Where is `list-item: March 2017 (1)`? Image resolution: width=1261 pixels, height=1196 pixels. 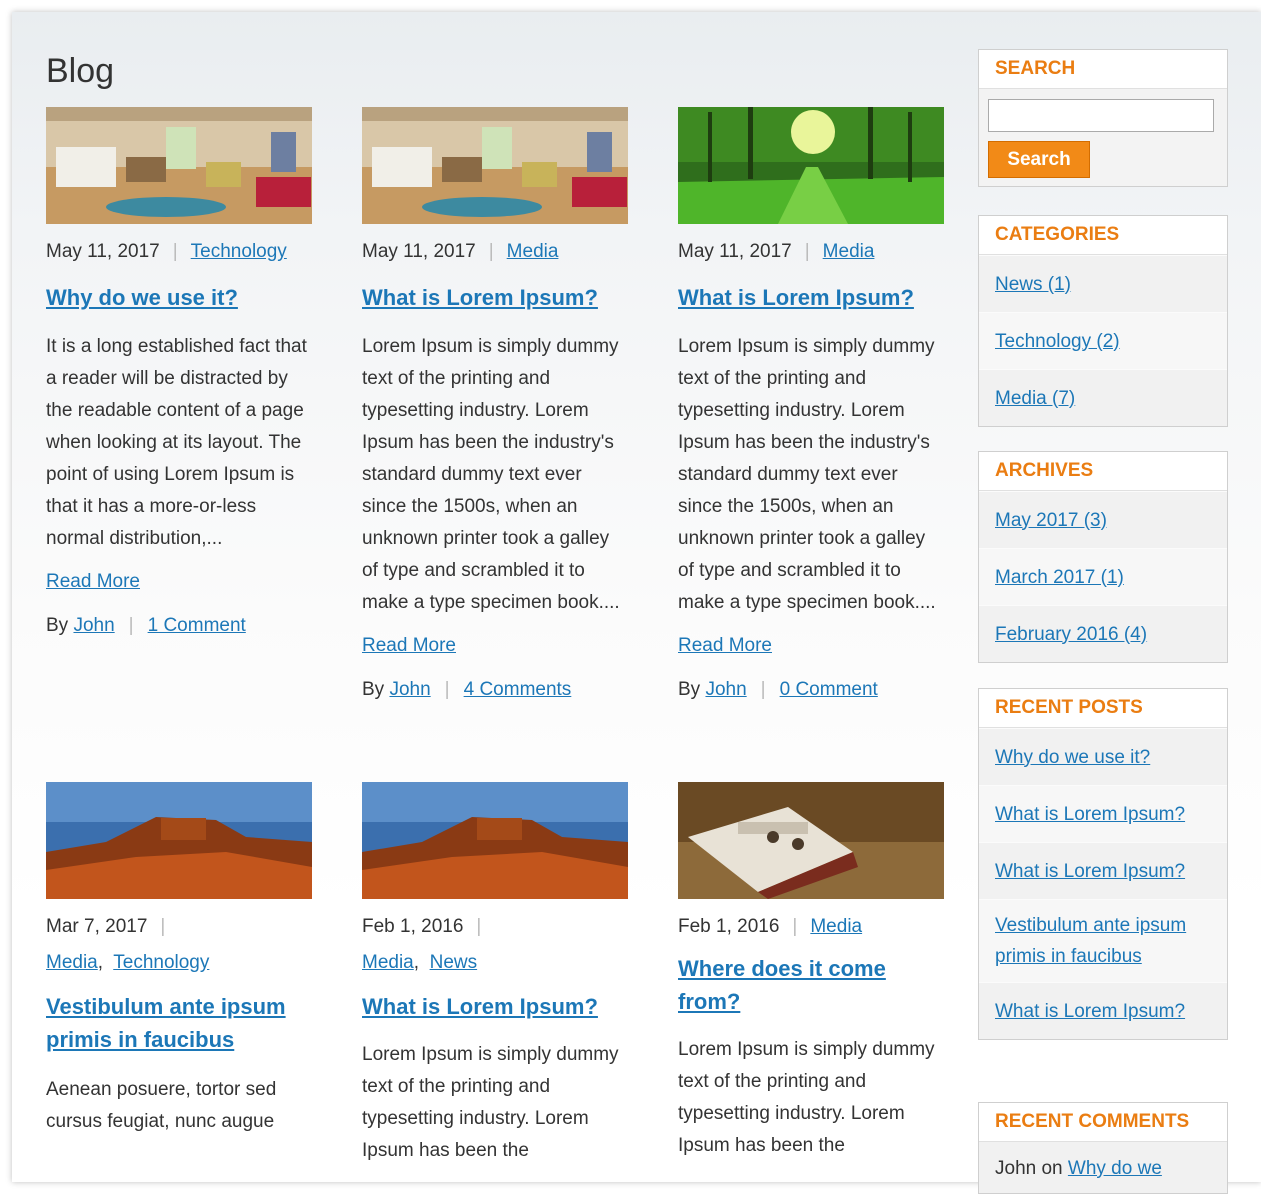 list-item: March 2017 (1) is located at coordinates (1103, 576).